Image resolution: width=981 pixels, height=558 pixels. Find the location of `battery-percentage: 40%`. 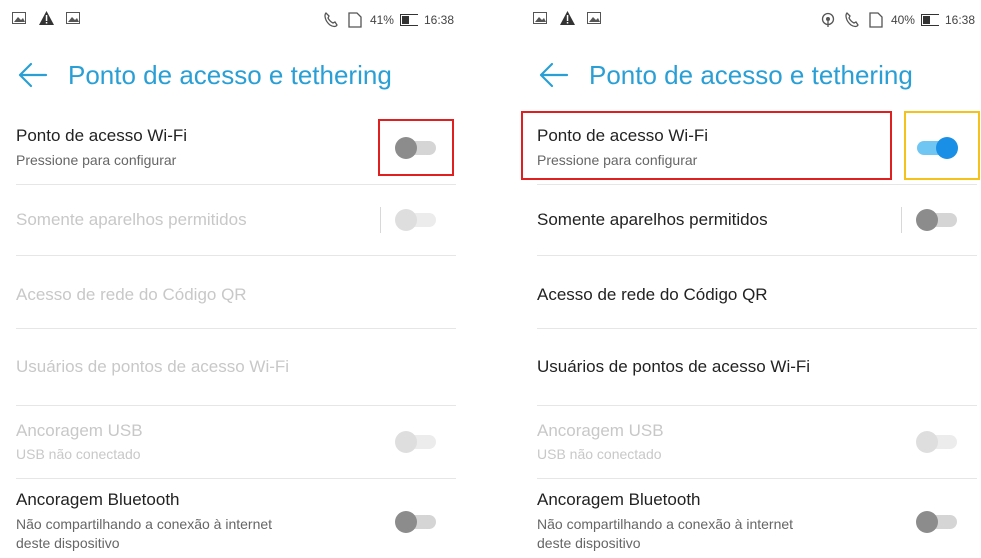

battery-percentage: 40% is located at coordinates (902, 20).